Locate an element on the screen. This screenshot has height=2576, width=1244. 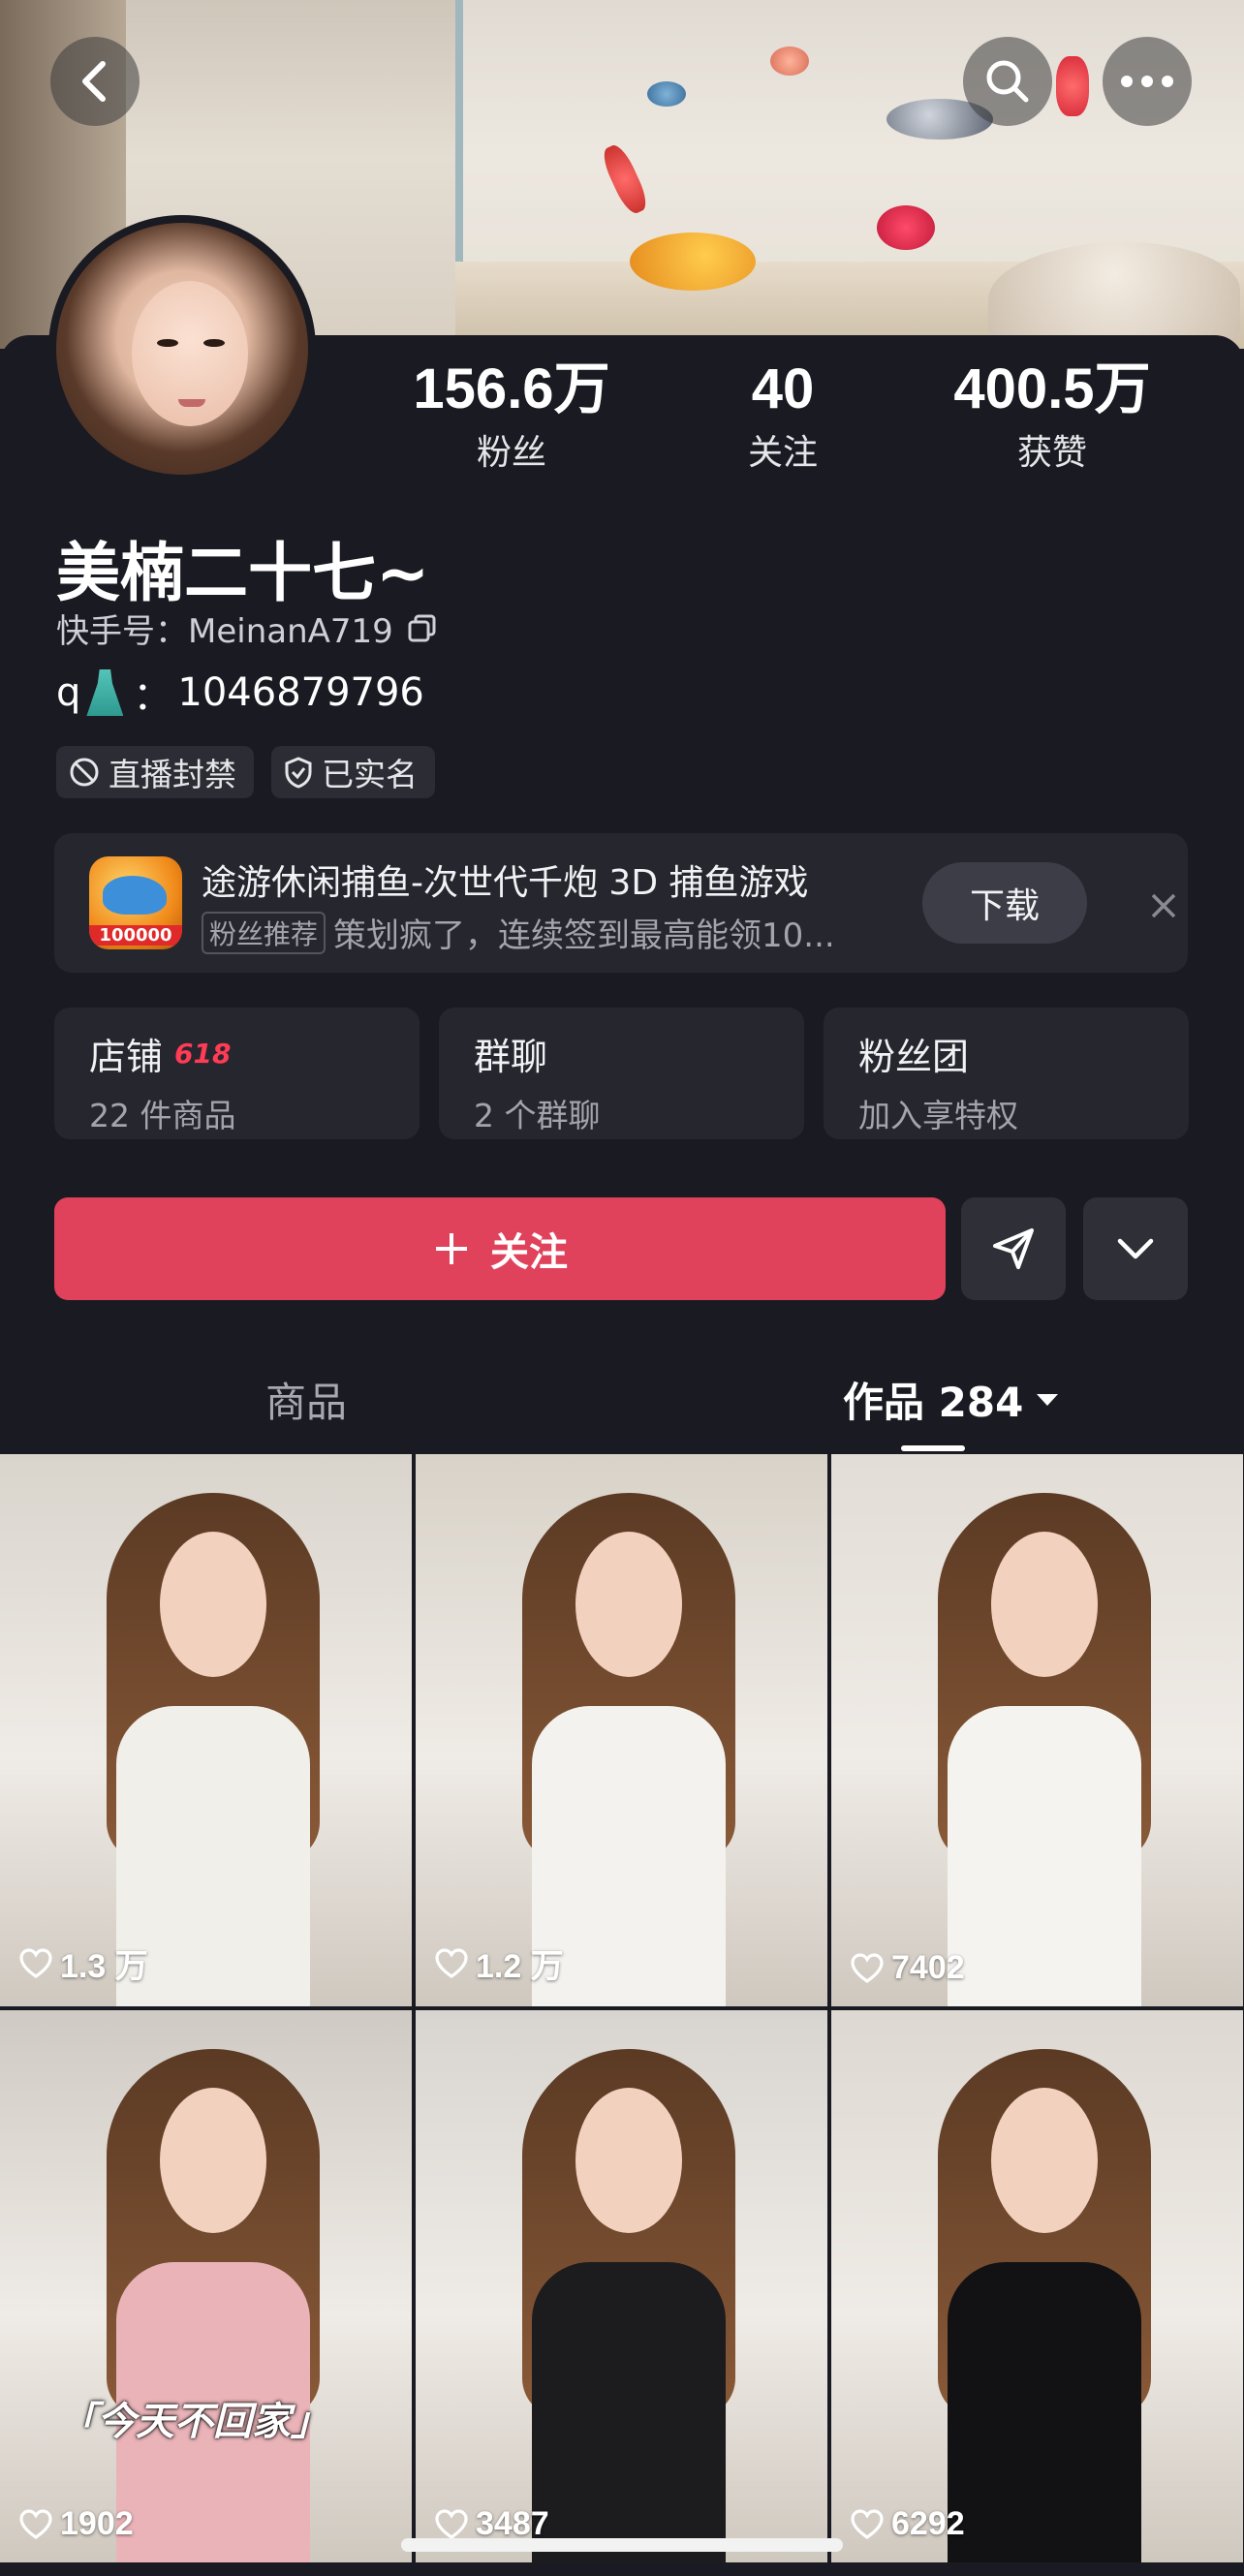
stat-following: 40 关注 is located at coordinates (783, 417).